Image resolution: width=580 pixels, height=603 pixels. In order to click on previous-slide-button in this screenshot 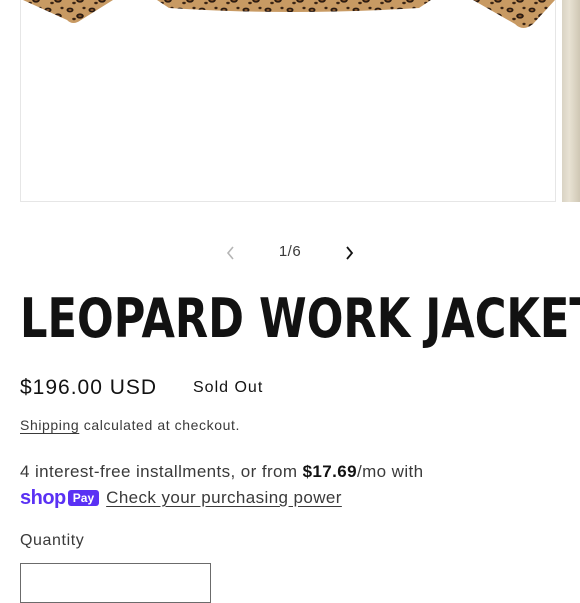, I will do `click(231, 253)`.